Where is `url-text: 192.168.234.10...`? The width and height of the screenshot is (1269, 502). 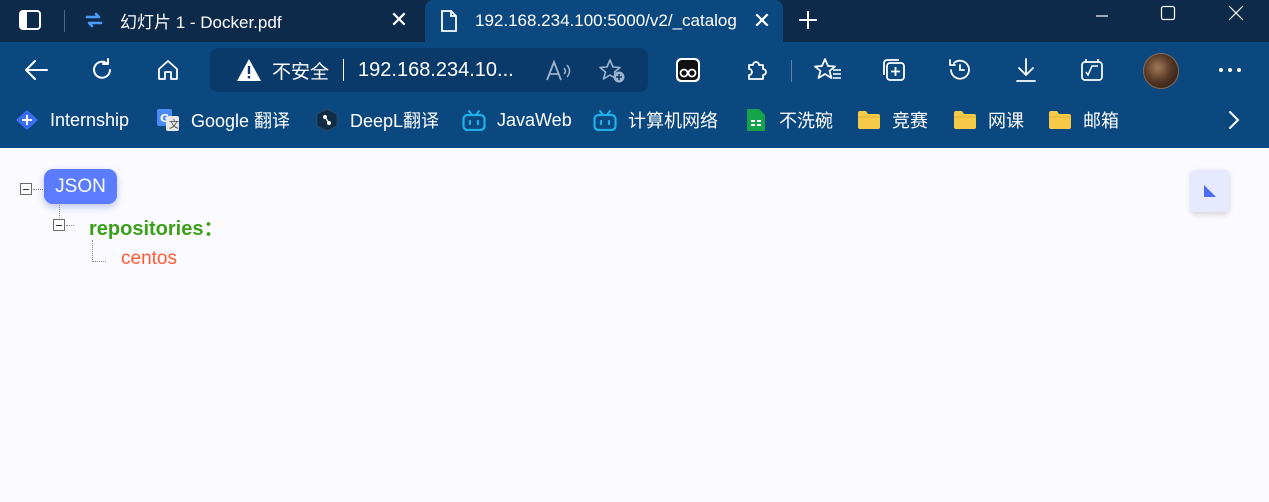 url-text: 192.168.234.10... is located at coordinates (436, 70).